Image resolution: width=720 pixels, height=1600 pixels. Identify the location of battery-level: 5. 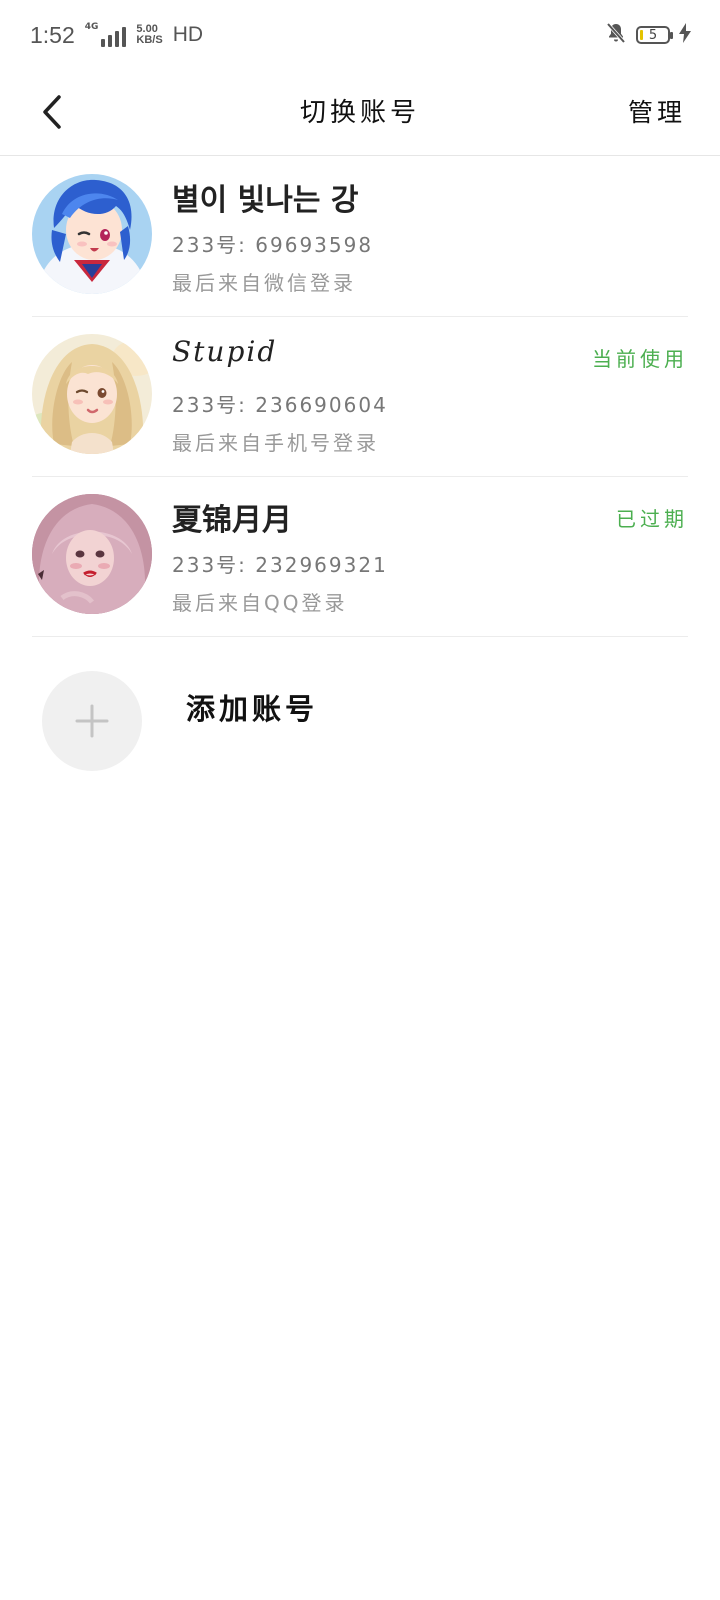
(653, 35).